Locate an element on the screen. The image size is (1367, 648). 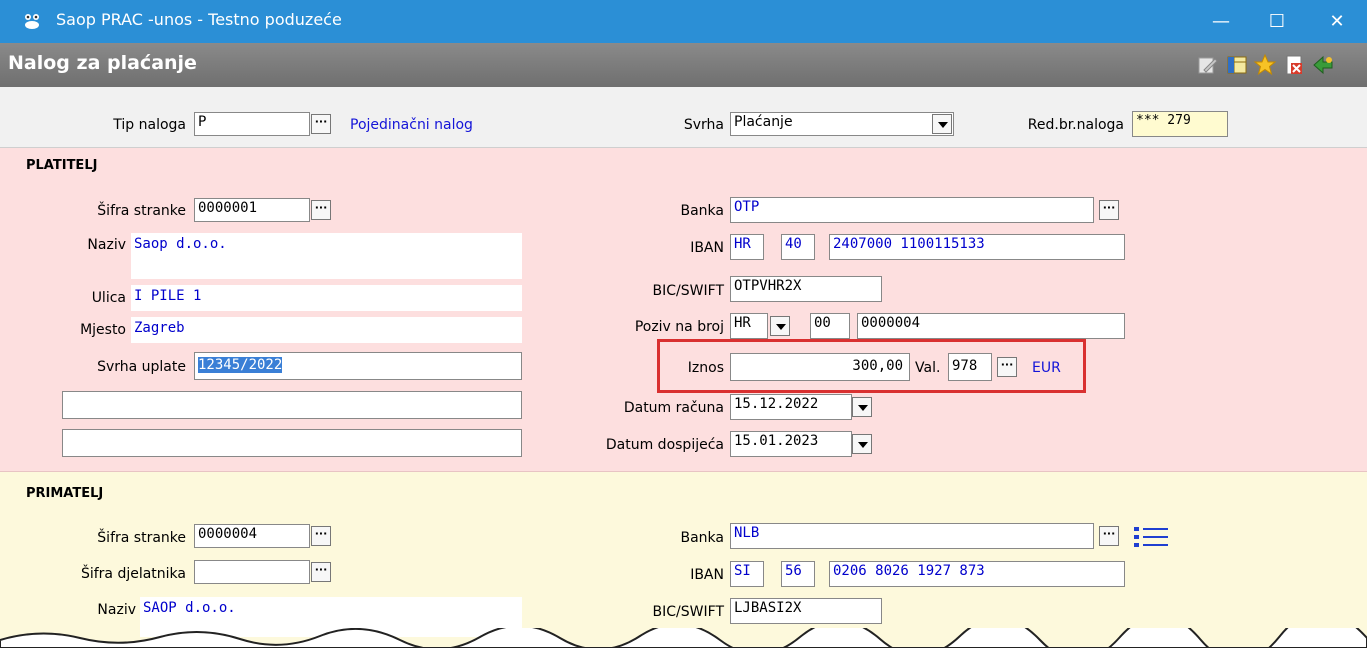
svrha-dropdown-arrow is located at coordinates (942, 124).